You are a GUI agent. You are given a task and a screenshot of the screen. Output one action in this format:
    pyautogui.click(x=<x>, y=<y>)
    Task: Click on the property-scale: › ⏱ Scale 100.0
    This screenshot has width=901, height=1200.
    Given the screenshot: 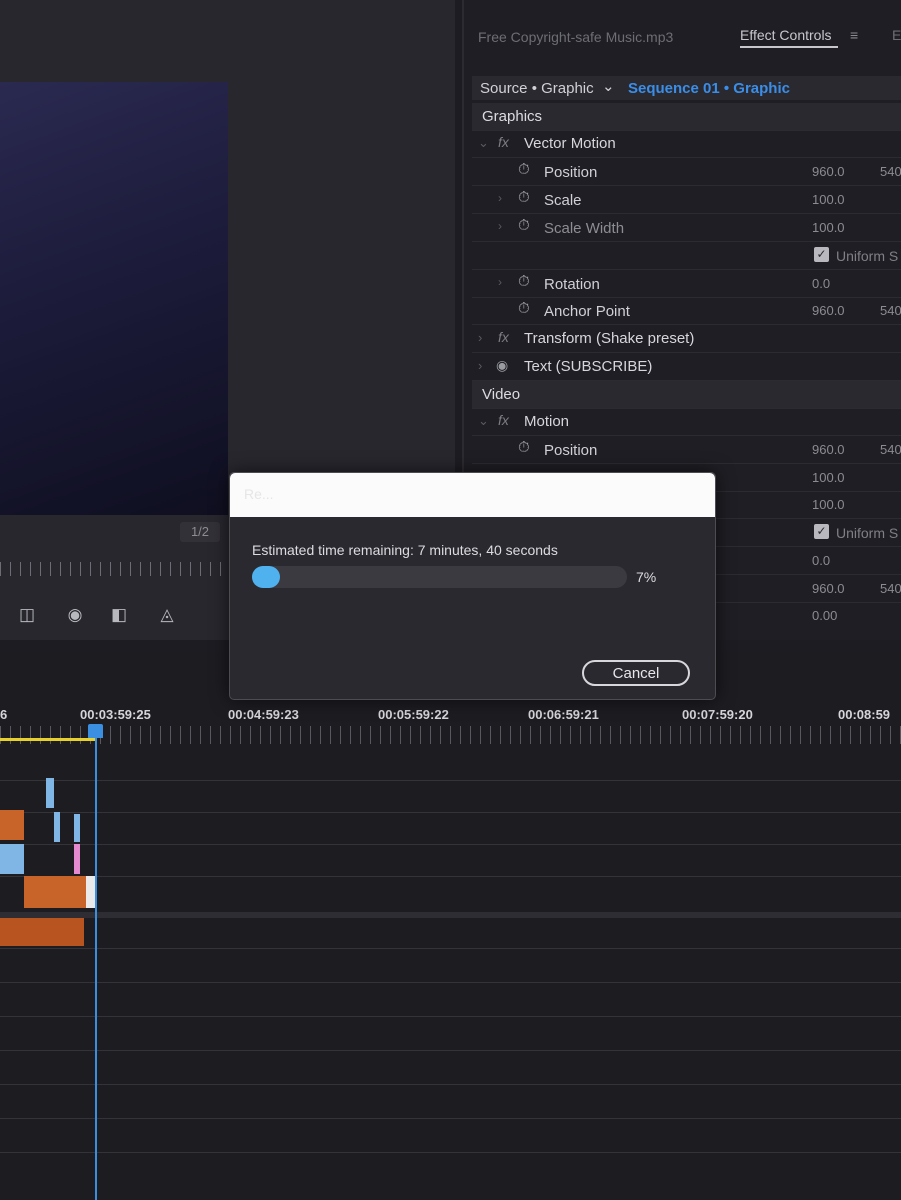 What is the action you would take?
    pyautogui.click(x=686, y=200)
    